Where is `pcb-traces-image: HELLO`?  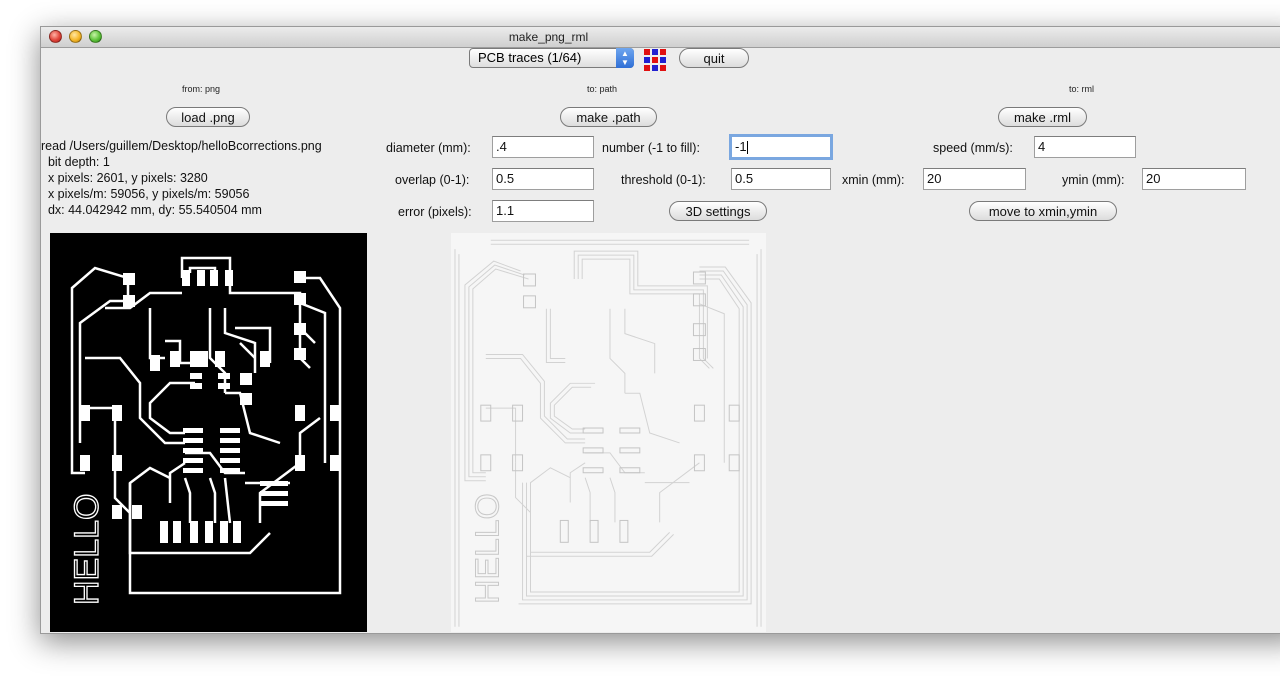 pcb-traces-image: HELLO is located at coordinates (204, 431).